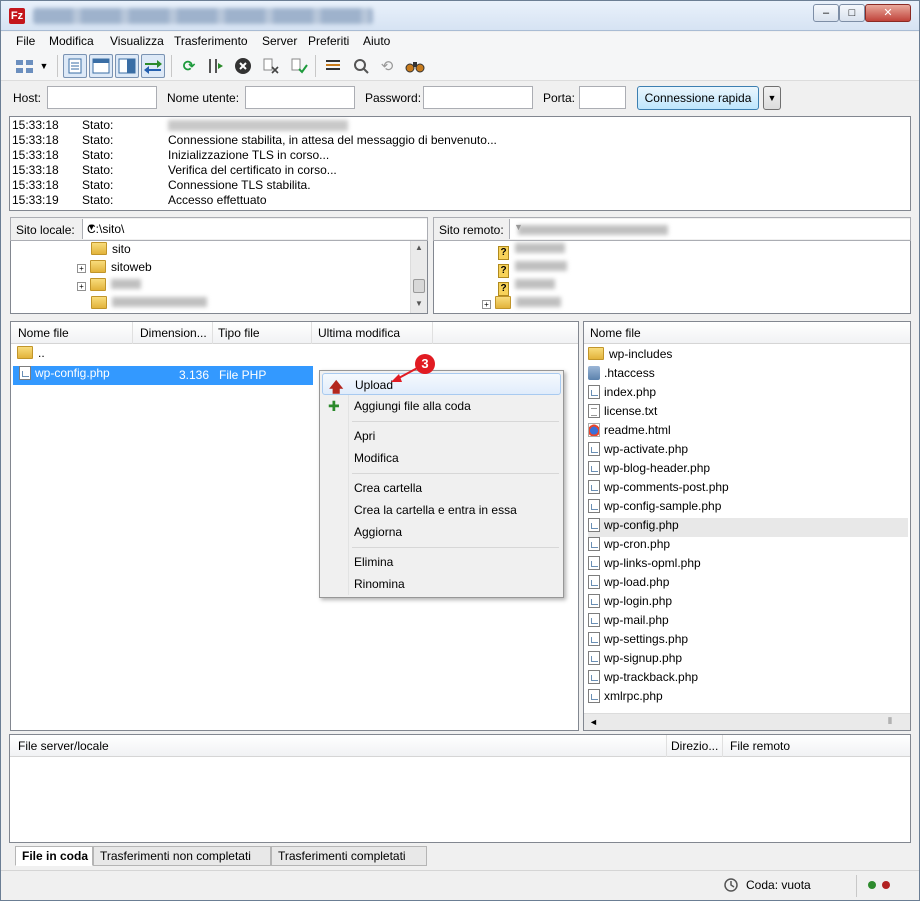  What do you see at coordinates (361, 66) in the screenshot?
I see `compare-icon` at bounding box center [361, 66].